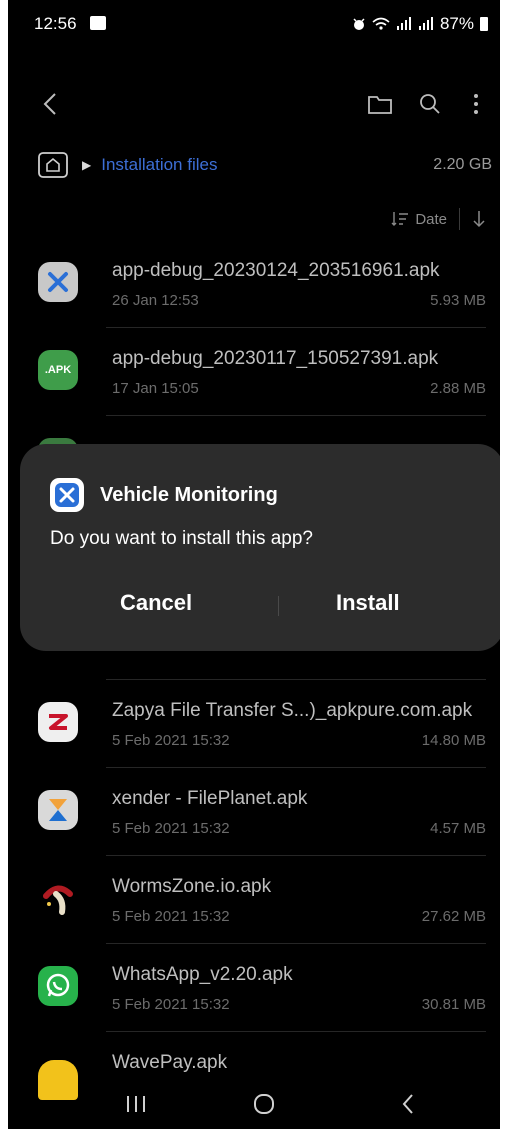  I want to click on back-button, so click(50, 104).